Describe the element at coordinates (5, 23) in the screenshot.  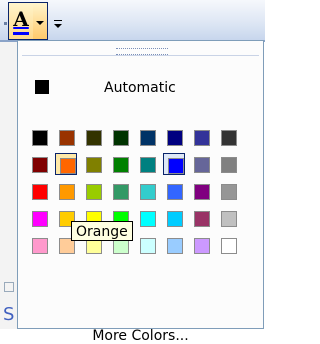
I see `toolbar-grip` at that location.